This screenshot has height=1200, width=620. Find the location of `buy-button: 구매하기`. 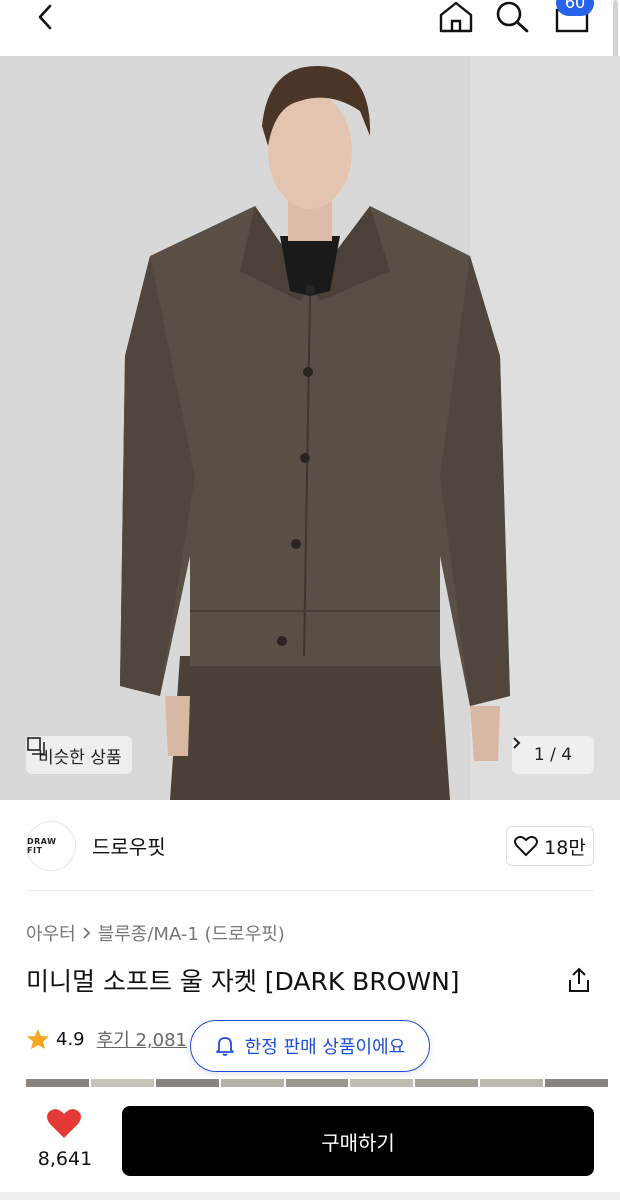

buy-button: 구매하기 is located at coordinates (358, 1141).